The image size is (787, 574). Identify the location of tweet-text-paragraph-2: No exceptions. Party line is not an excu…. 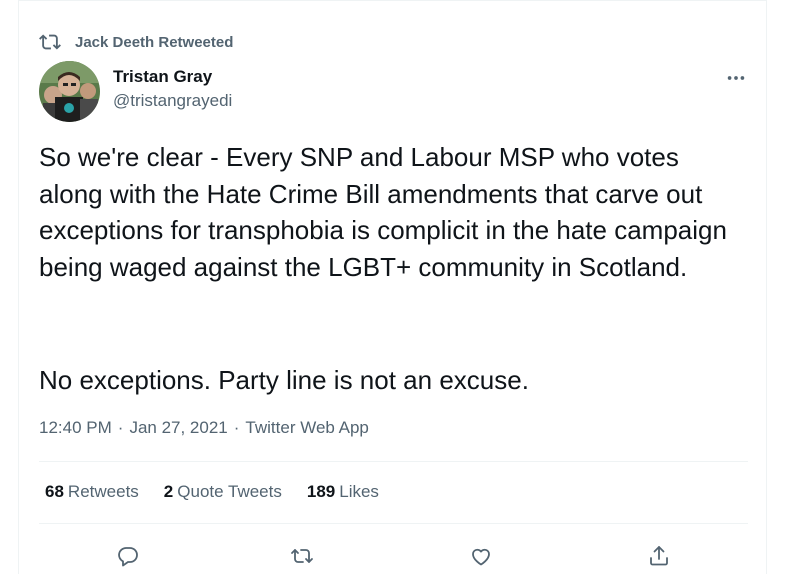
(284, 380).